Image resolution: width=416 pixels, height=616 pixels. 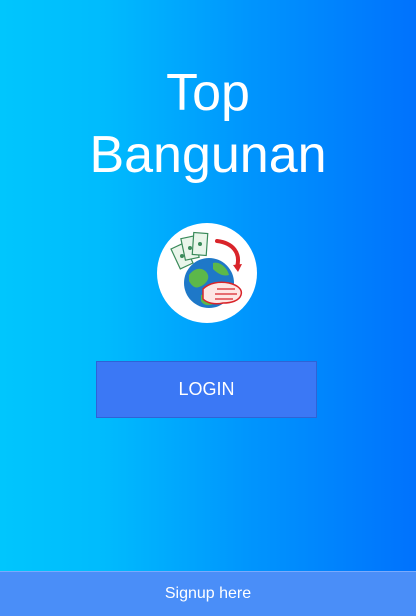 What do you see at coordinates (206, 269) in the screenshot?
I see `globe-money-hand-icon` at bounding box center [206, 269].